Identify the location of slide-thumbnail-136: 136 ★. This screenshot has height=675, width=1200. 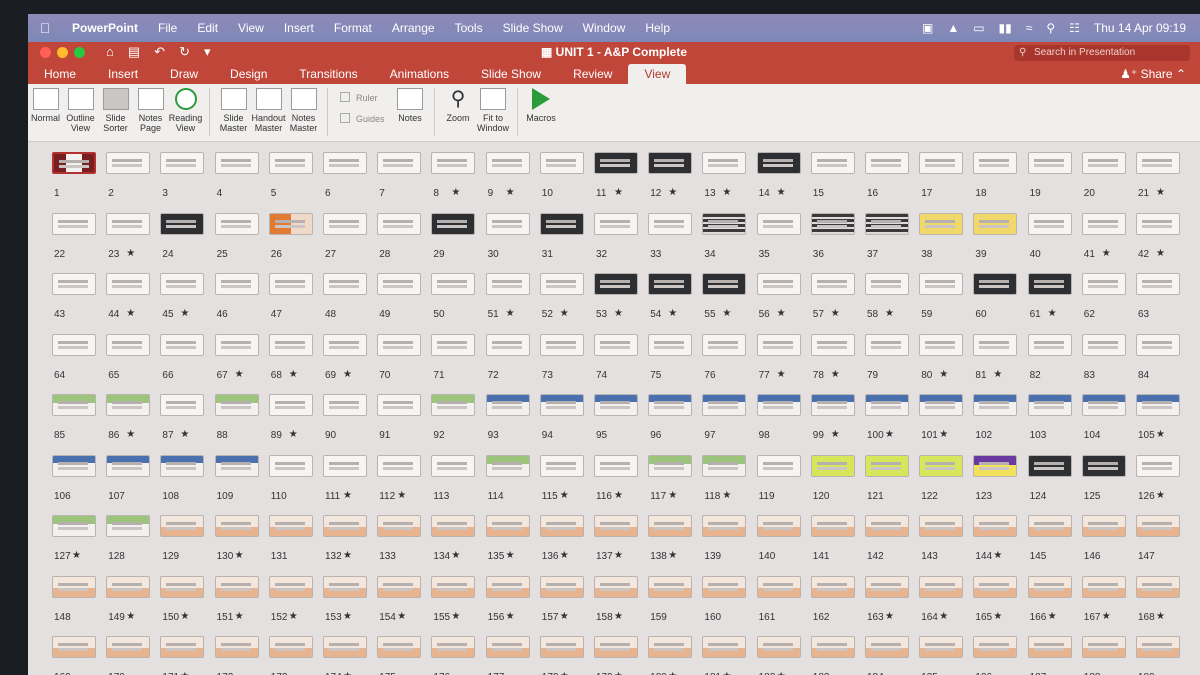
(565, 545).